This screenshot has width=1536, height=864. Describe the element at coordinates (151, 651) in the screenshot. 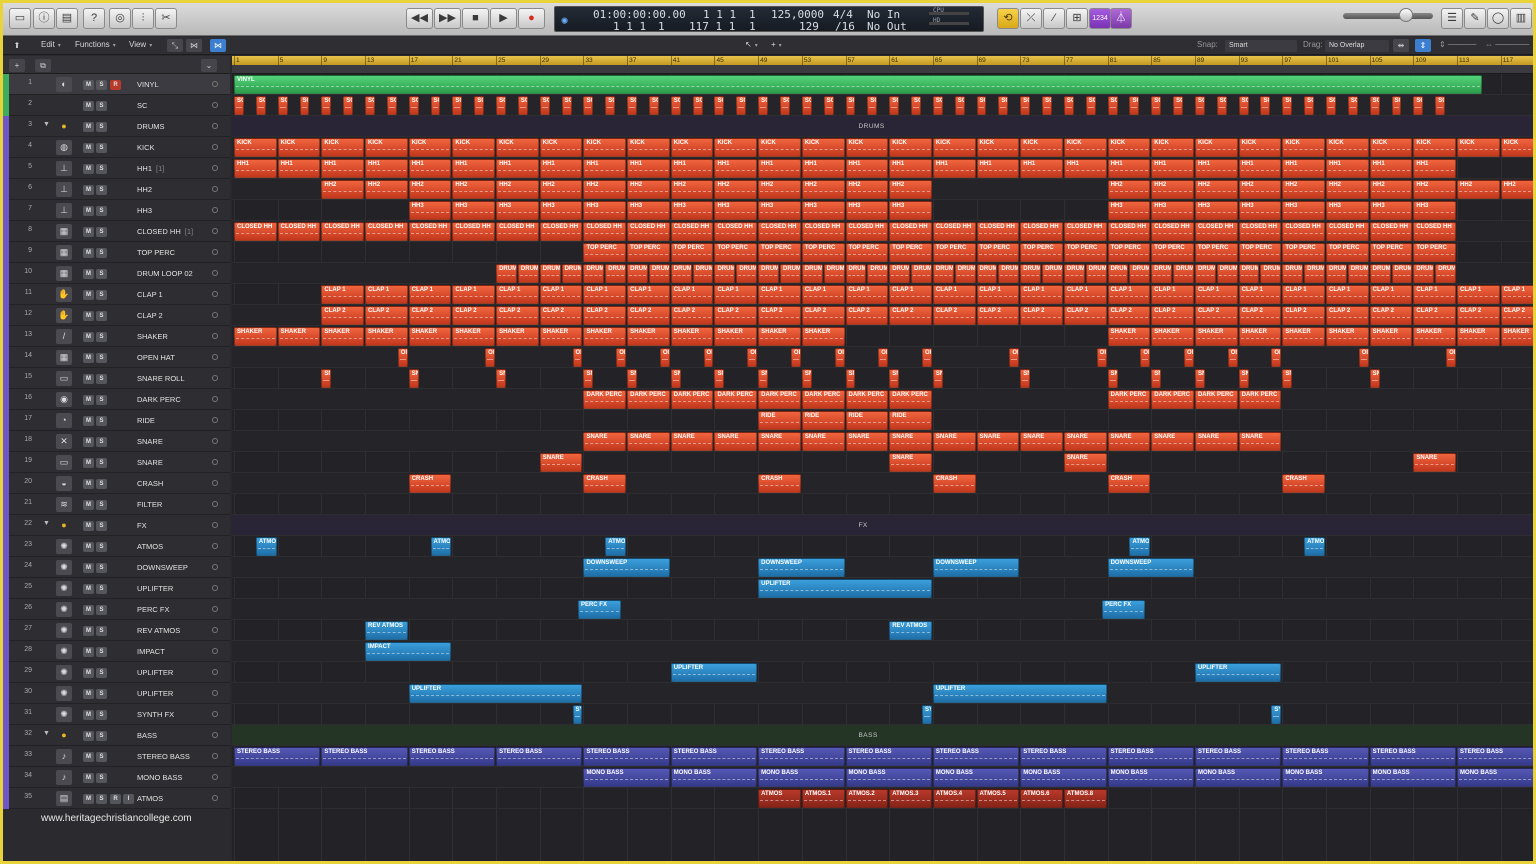

I see `track-name: IMPACT` at that location.